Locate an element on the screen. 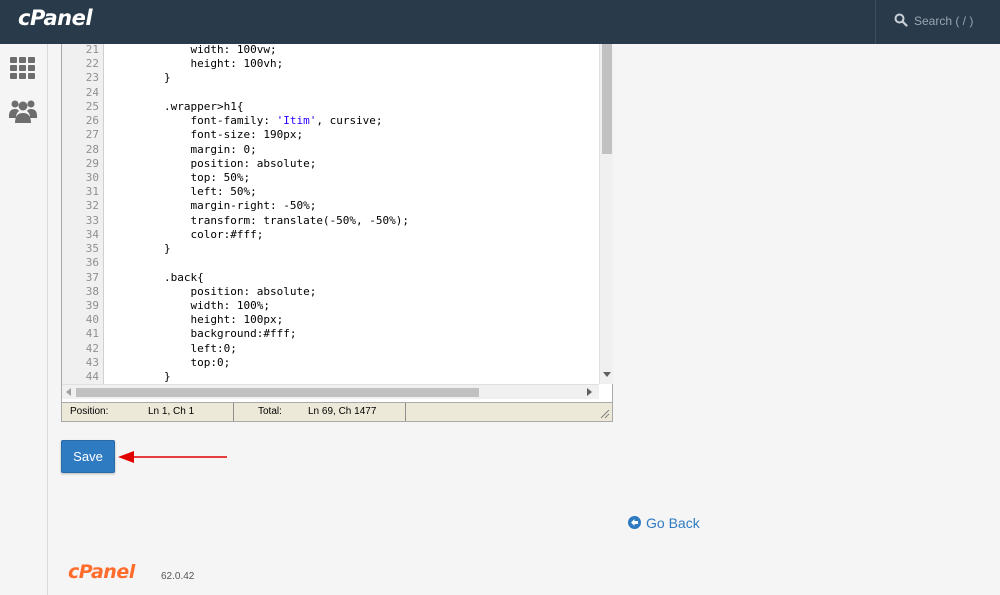  line-number: 41 is located at coordinates (92, 334).